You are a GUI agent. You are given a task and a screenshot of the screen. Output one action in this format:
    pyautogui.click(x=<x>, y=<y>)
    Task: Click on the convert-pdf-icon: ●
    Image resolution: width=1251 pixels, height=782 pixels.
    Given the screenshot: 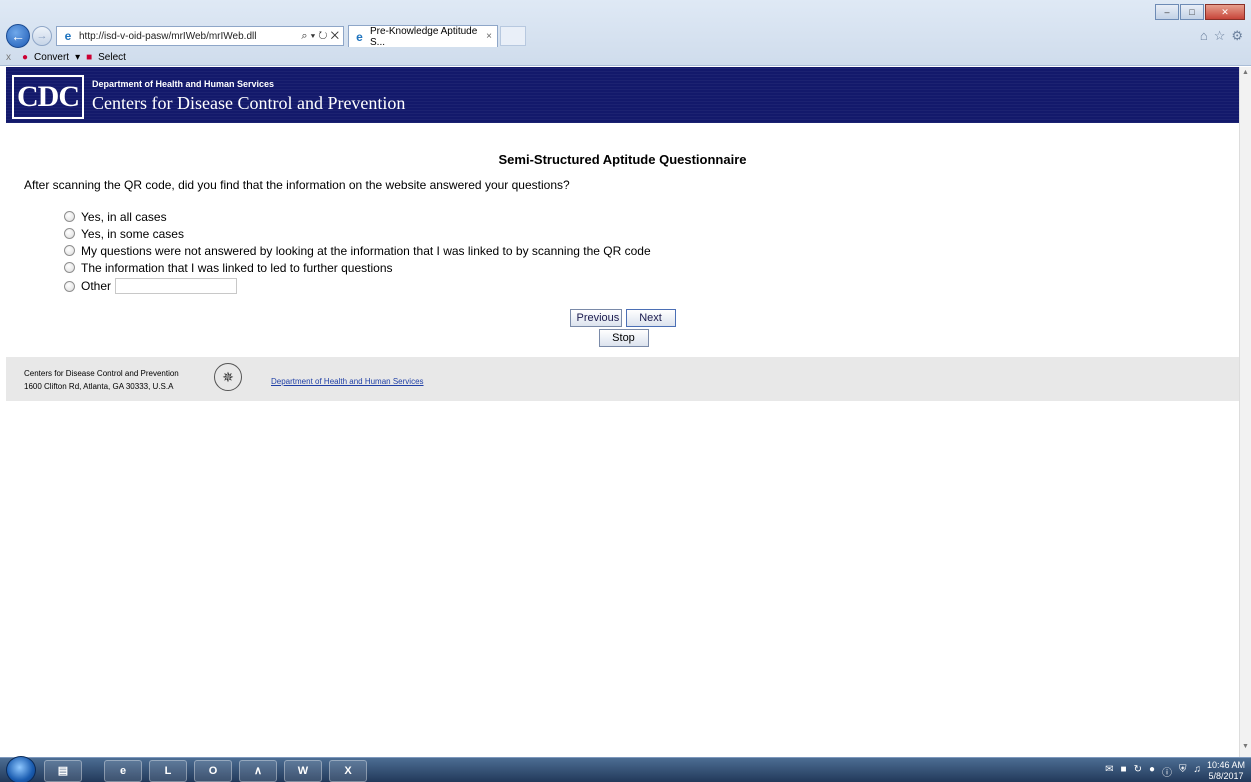 What is the action you would take?
    pyautogui.click(x=25, y=57)
    